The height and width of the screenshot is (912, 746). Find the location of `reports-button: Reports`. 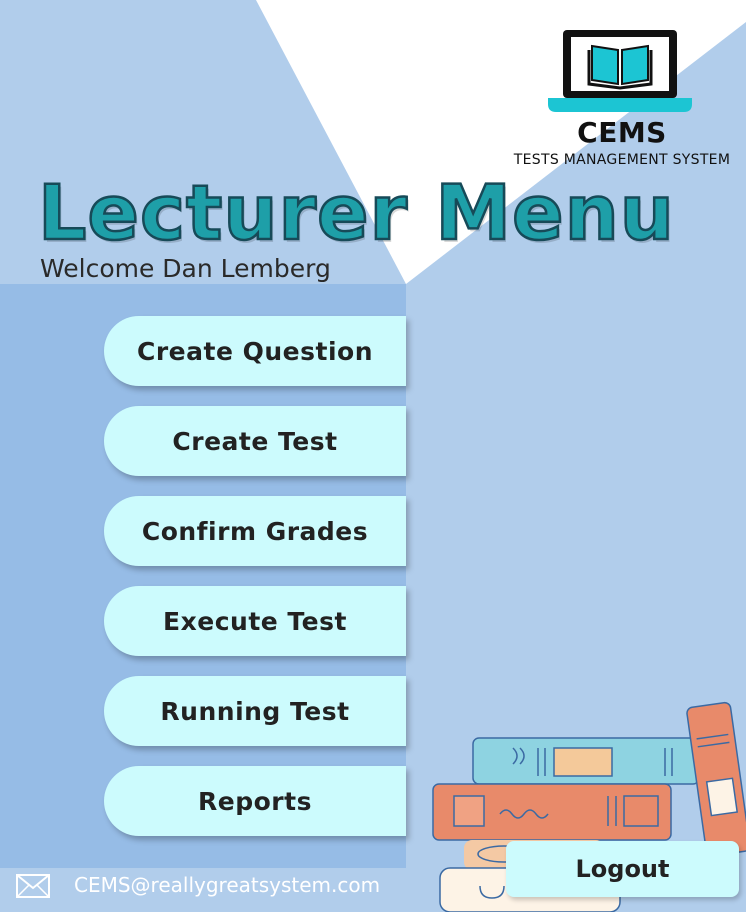

reports-button: Reports is located at coordinates (255, 801).